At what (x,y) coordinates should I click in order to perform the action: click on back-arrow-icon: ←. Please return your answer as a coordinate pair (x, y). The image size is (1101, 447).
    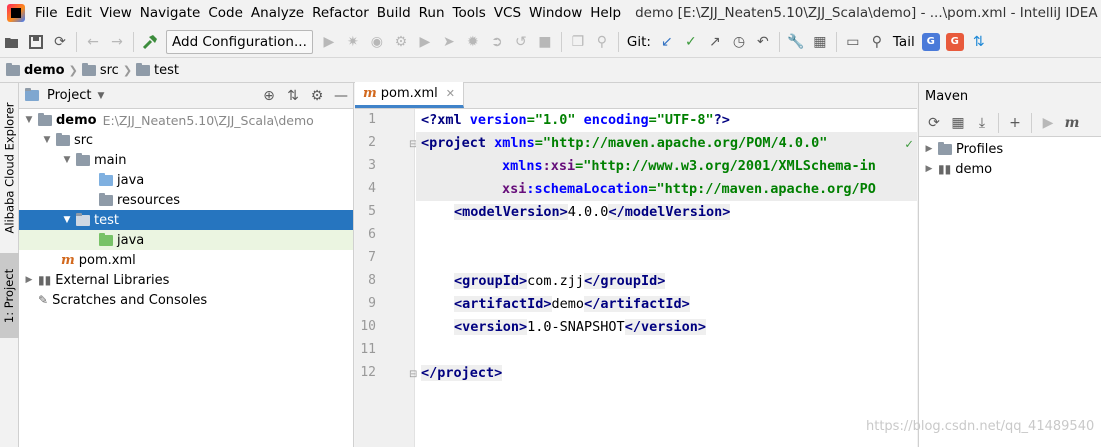
    Looking at the image, I should click on (93, 42).